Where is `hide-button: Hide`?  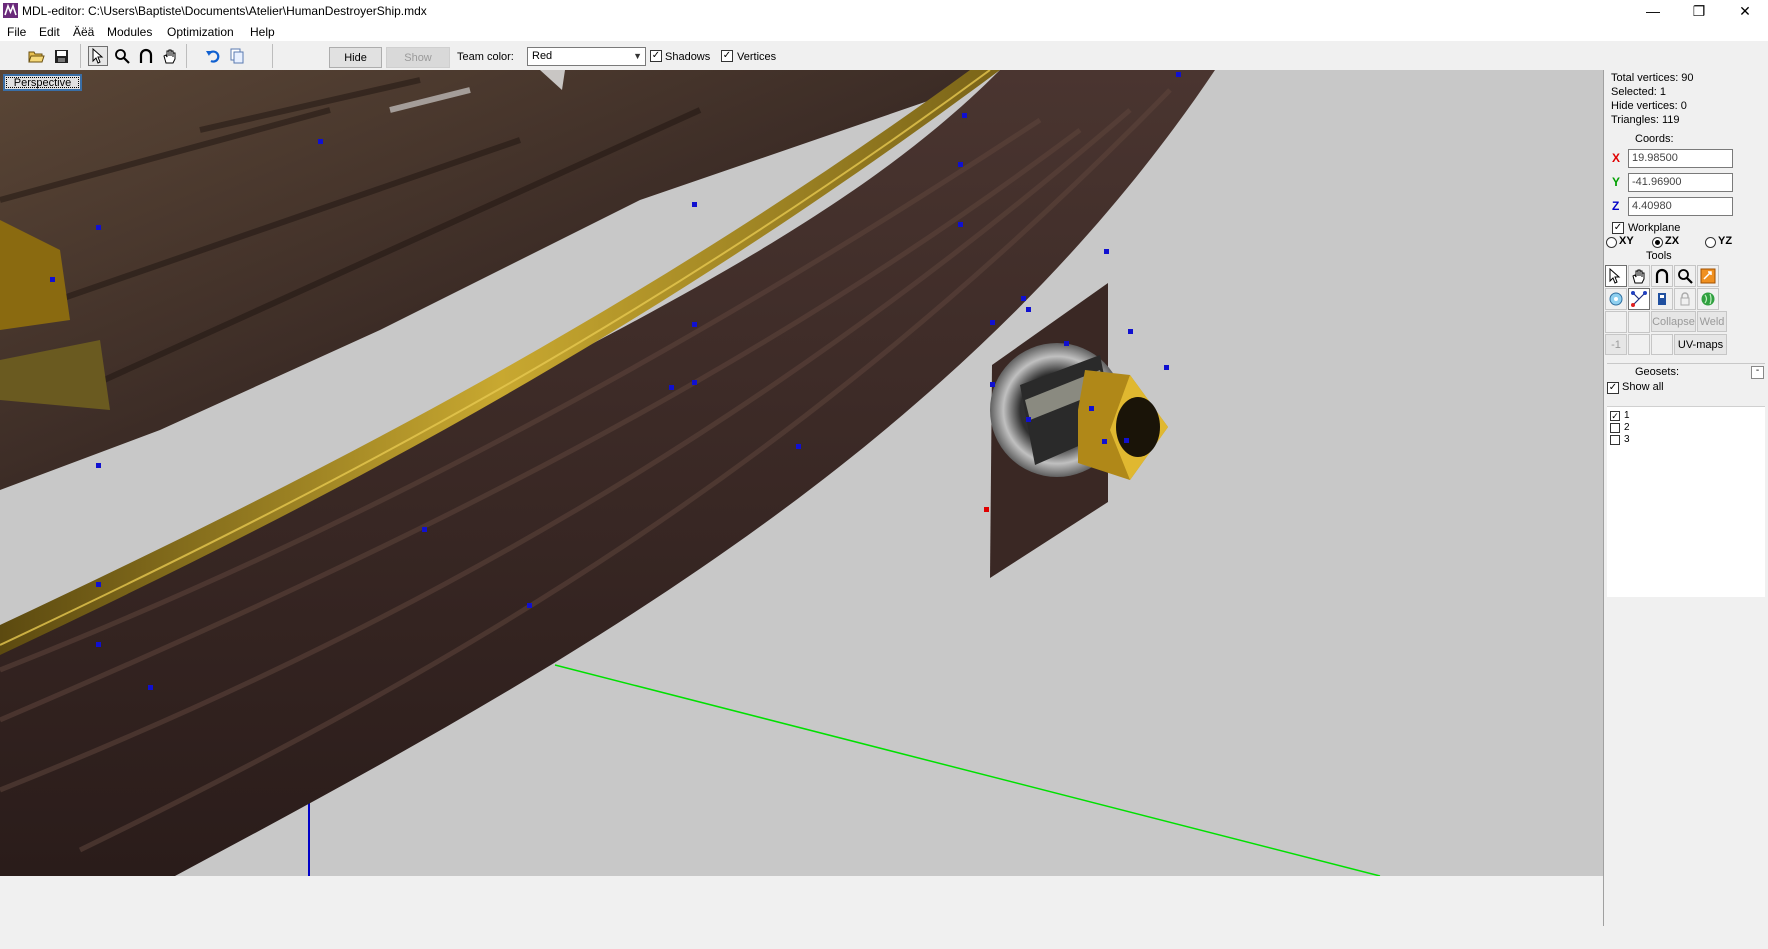
hide-button: Hide is located at coordinates (355, 57).